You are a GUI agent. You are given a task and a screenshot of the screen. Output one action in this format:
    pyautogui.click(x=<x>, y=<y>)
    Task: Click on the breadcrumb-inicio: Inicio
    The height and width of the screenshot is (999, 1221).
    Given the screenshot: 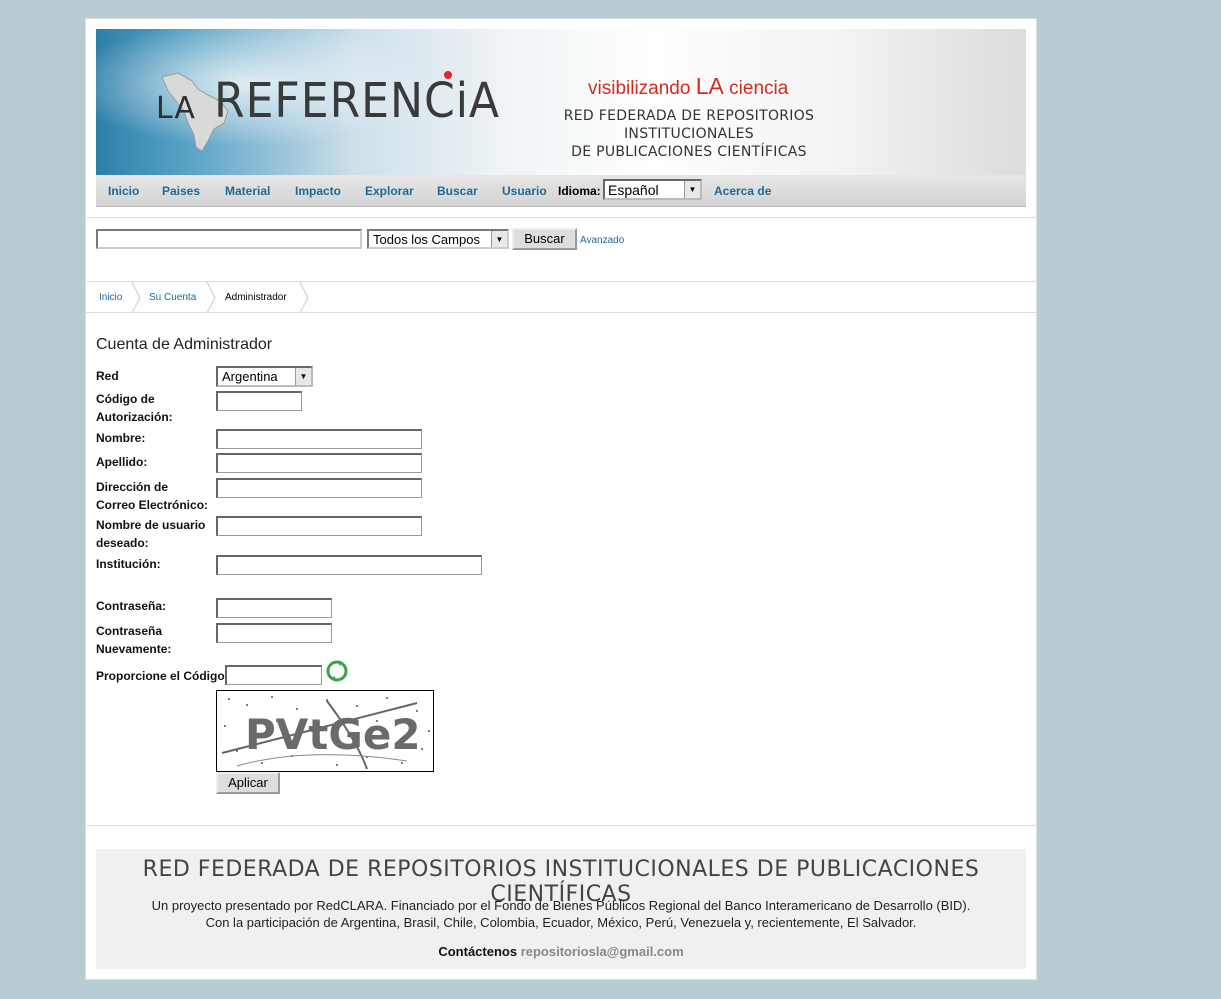 What is the action you would take?
    pyautogui.click(x=110, y=297)
    